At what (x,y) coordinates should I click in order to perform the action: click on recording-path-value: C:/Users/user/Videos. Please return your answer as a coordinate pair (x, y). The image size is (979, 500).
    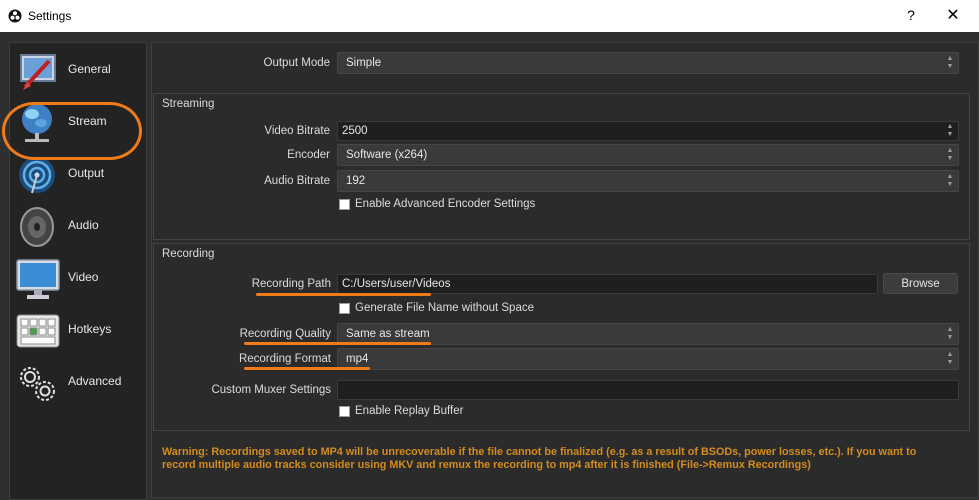
    Looking at the image, I should click on (396, 284).